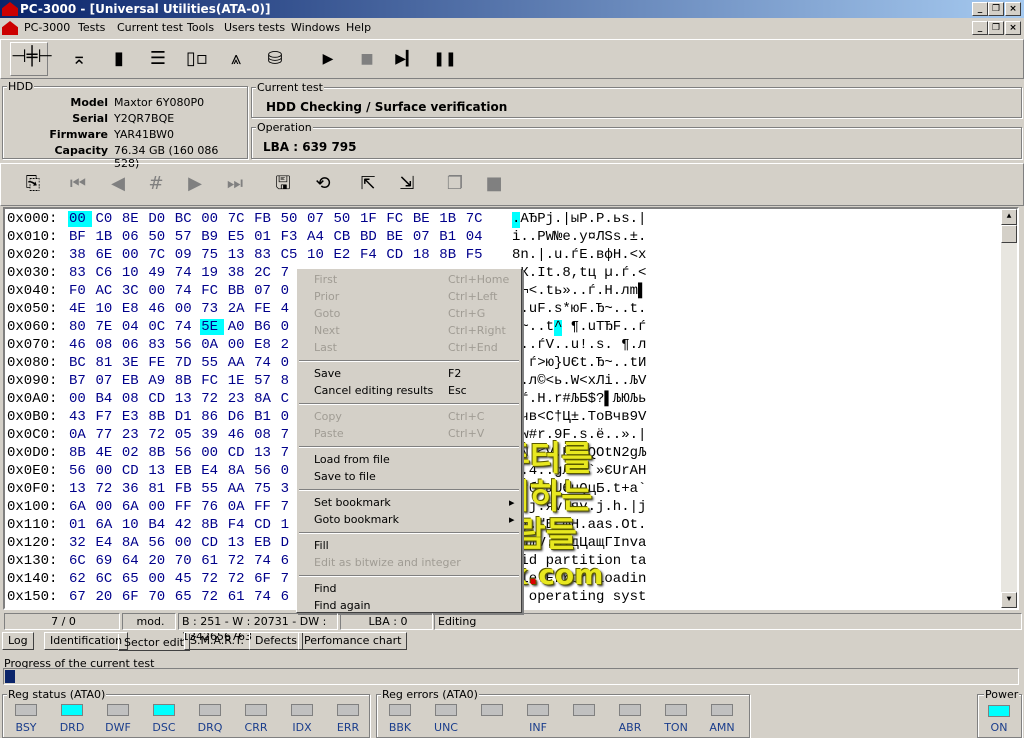 The width and height of the screenshot is (1024, 738). What do you see at coordinates (275, 59) in the screenshot?
I see `drive-icon: ⛁` at bounding box center [275, 59].